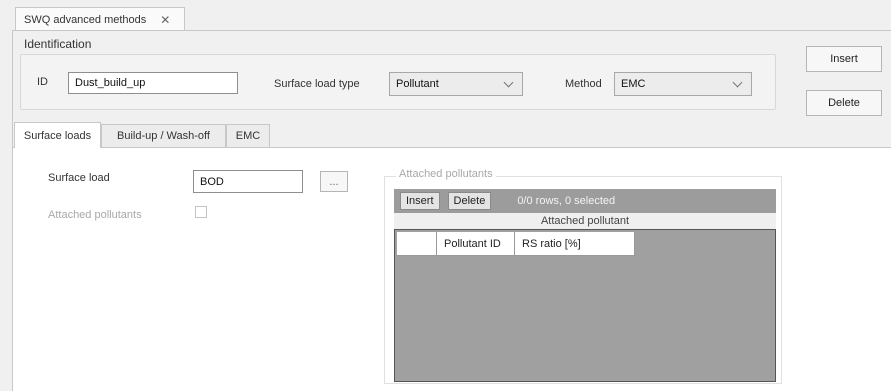  What do you see at coordinates (317, 84) in the screenshot?
I see `surface-load-type-label: Surface load type` at bounding box center [317, 84].